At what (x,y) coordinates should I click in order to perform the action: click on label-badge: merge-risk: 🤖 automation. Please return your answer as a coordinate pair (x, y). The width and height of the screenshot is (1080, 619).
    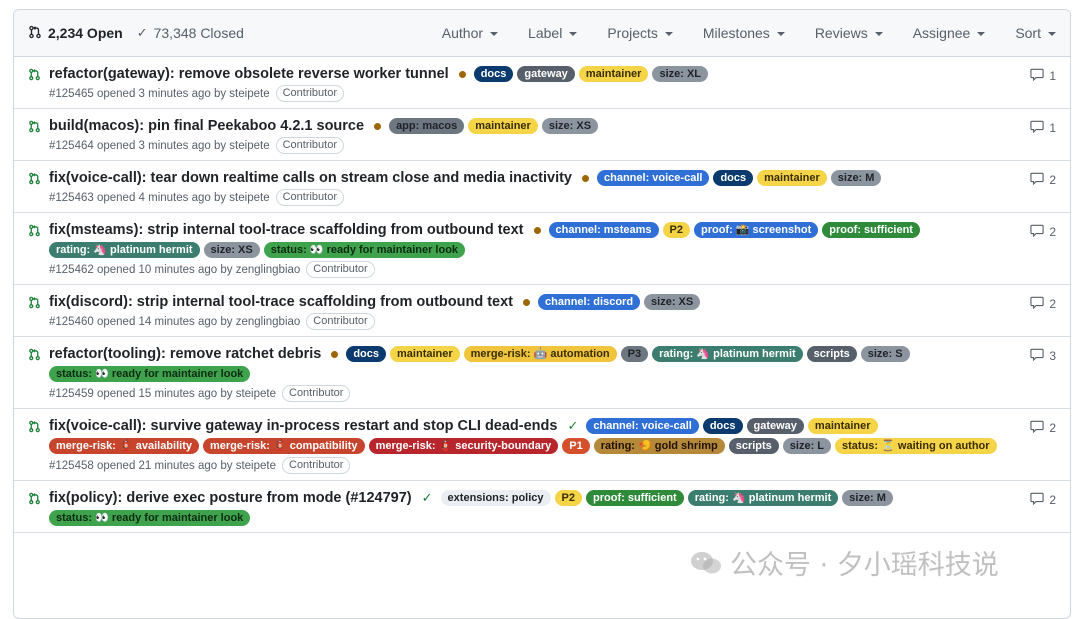
    Looking at the image, I should click on (540, 354).